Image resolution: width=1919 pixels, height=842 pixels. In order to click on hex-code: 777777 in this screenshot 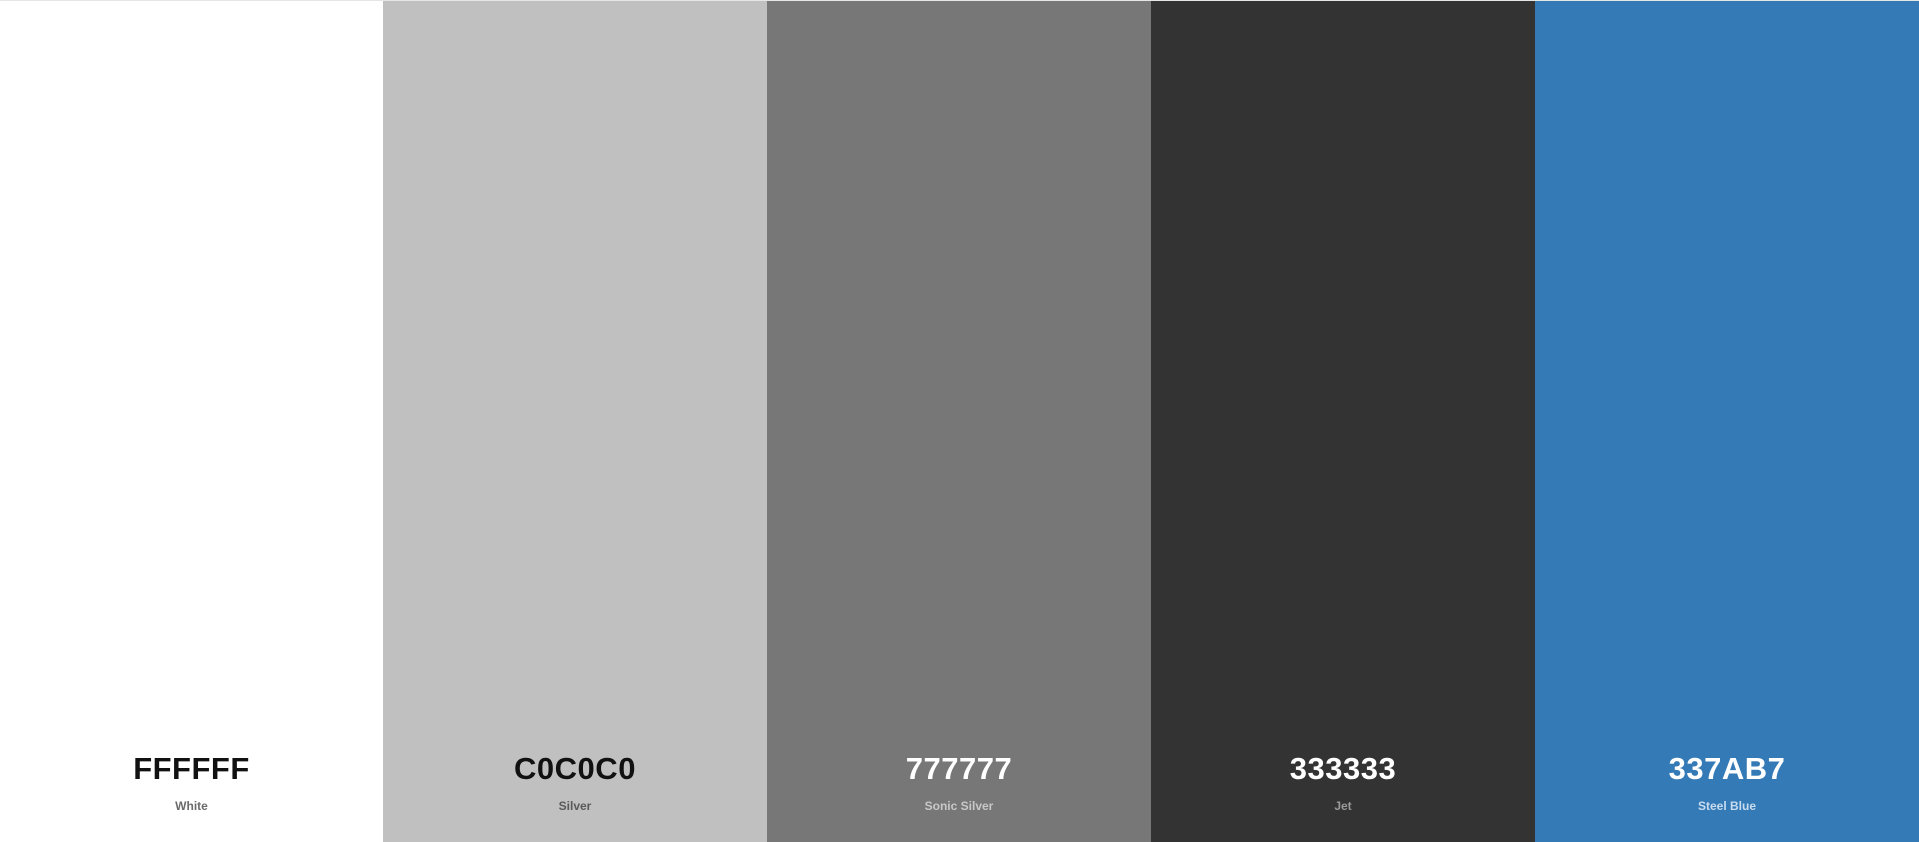, I will do `click(959, 768)`.